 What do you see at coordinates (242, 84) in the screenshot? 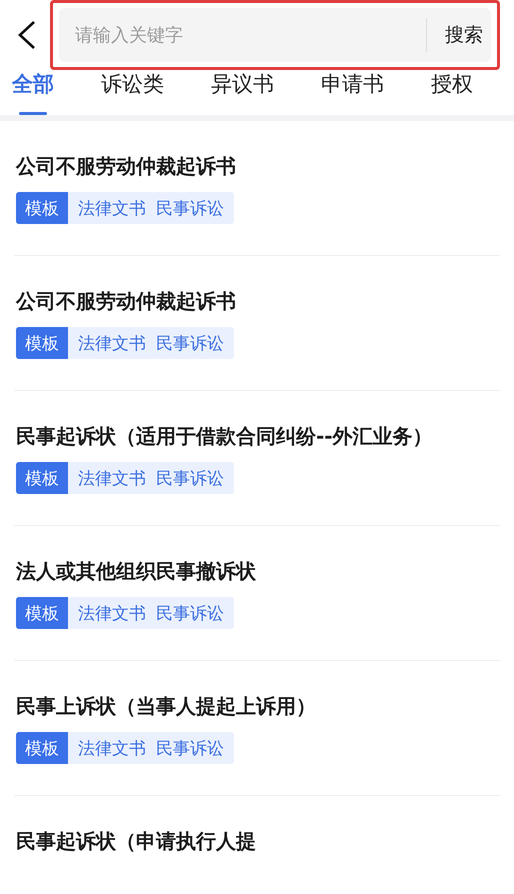
I see `category-tab: 异议书` at bounding box center [242, 84].